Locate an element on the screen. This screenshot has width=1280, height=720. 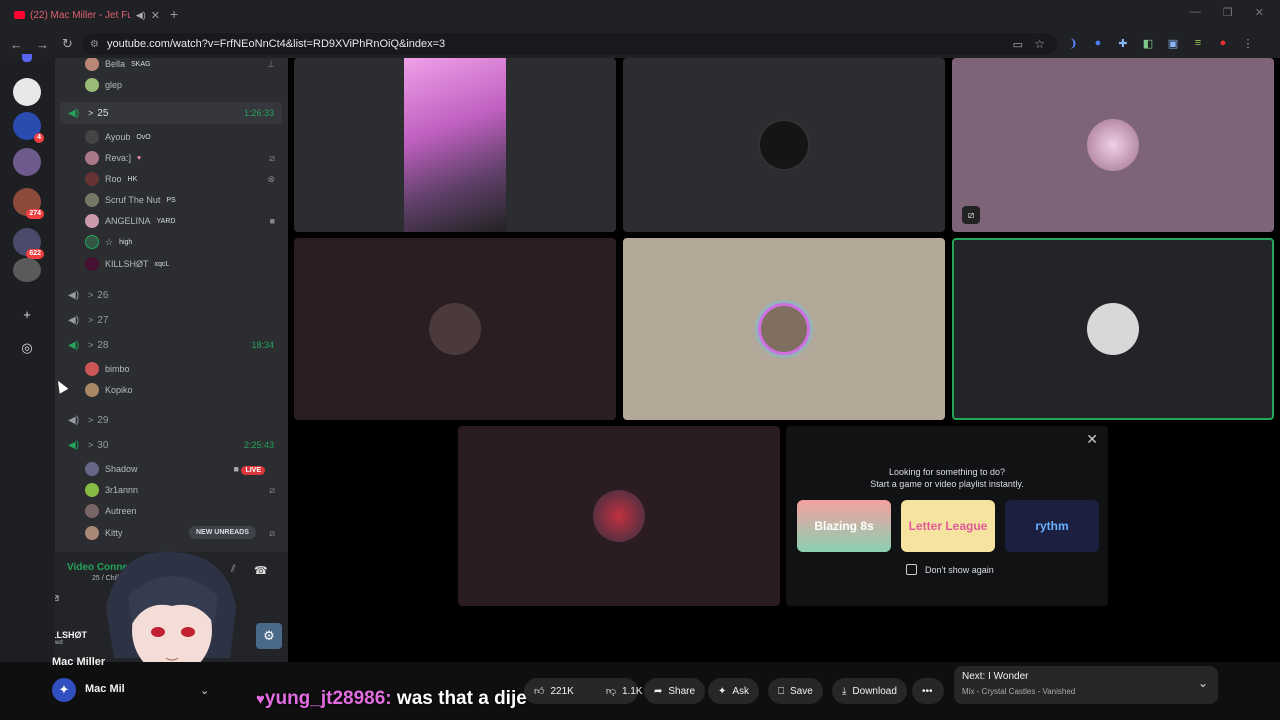
member-name: Roo is located at coordinates (113, 179).